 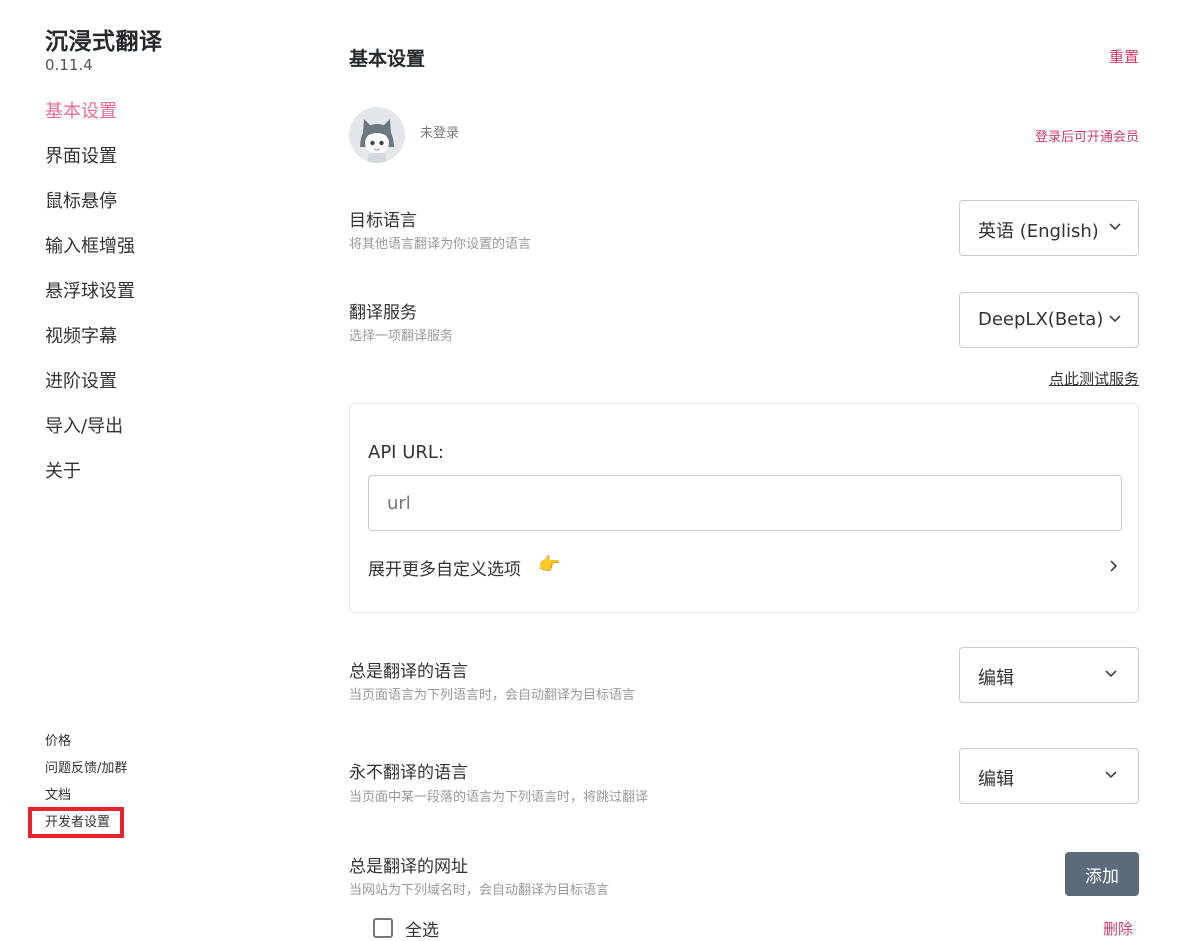 I want to click on footer-link-pricing: 价格, so click(x=58, y=739).